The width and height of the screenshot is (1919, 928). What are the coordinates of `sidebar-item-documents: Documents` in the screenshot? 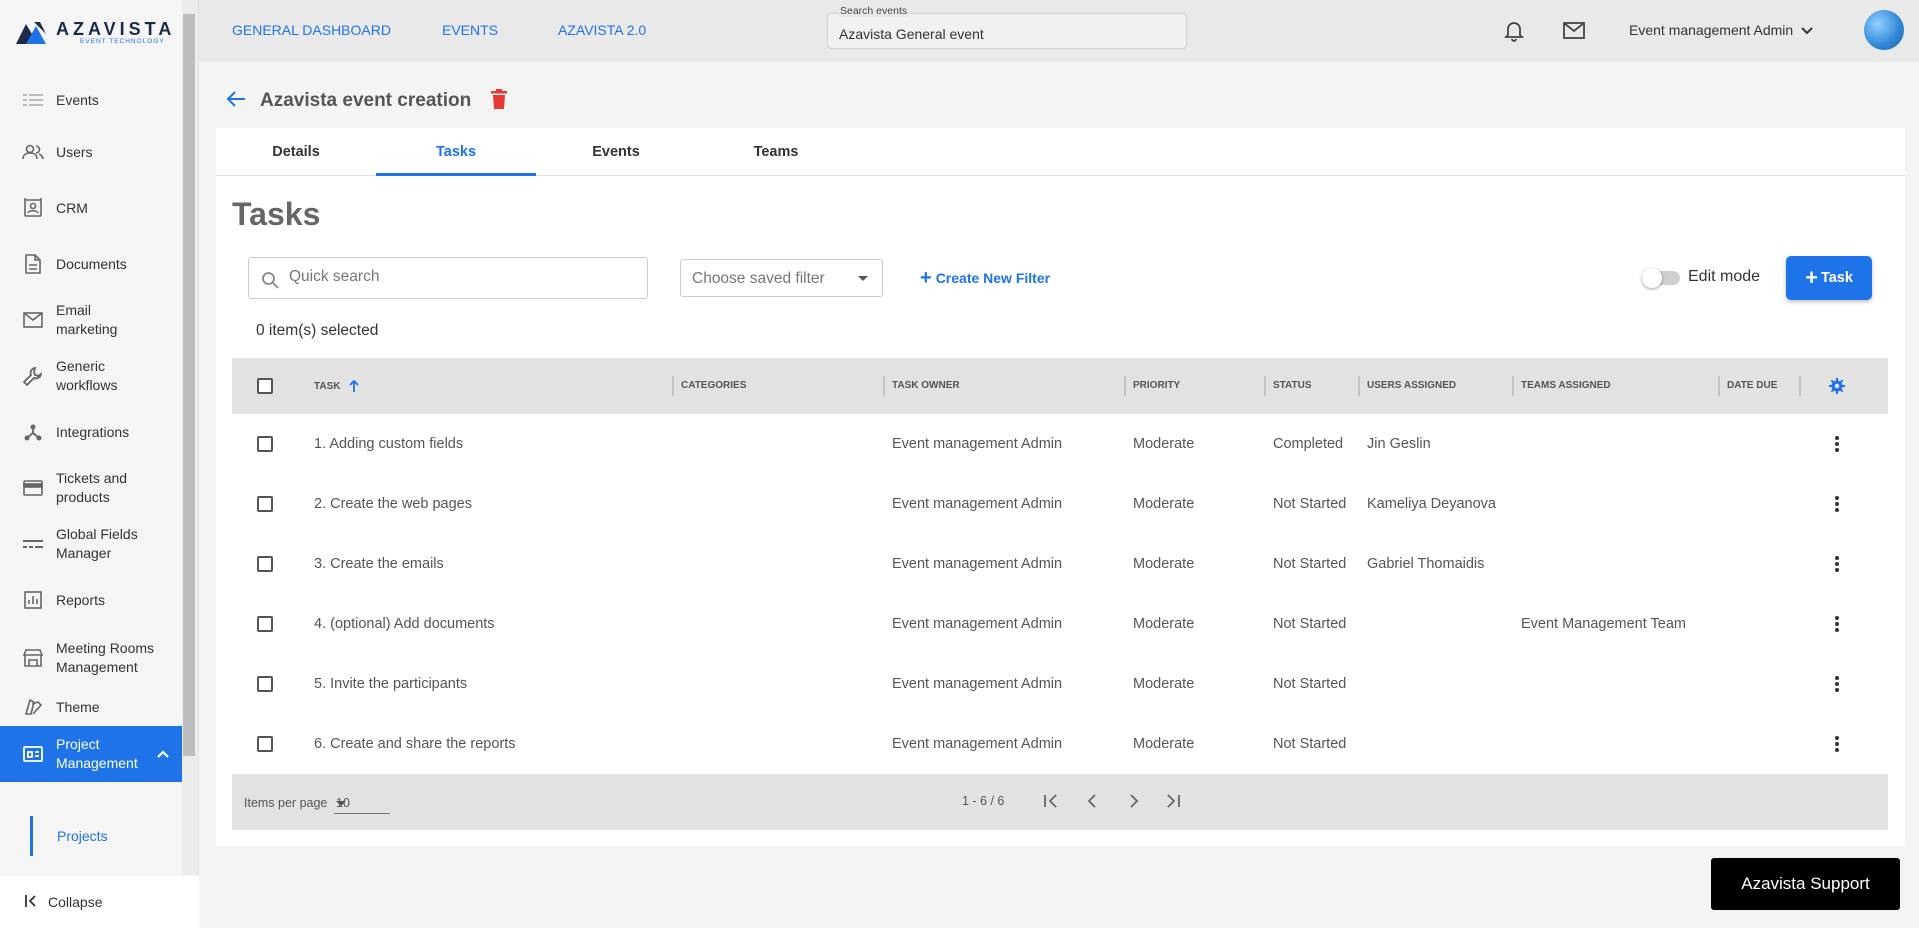 It's located at (91, 264).